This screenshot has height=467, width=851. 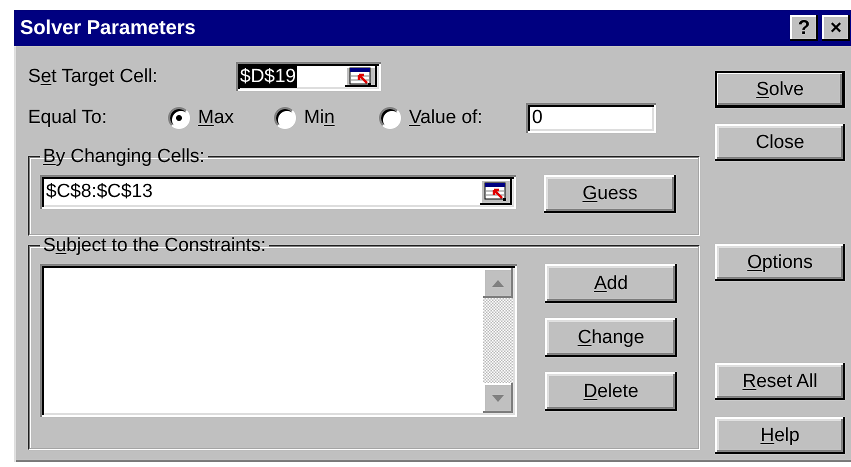 I want to click on equal-to-label: Equal To:, so click(x=68, y=118).